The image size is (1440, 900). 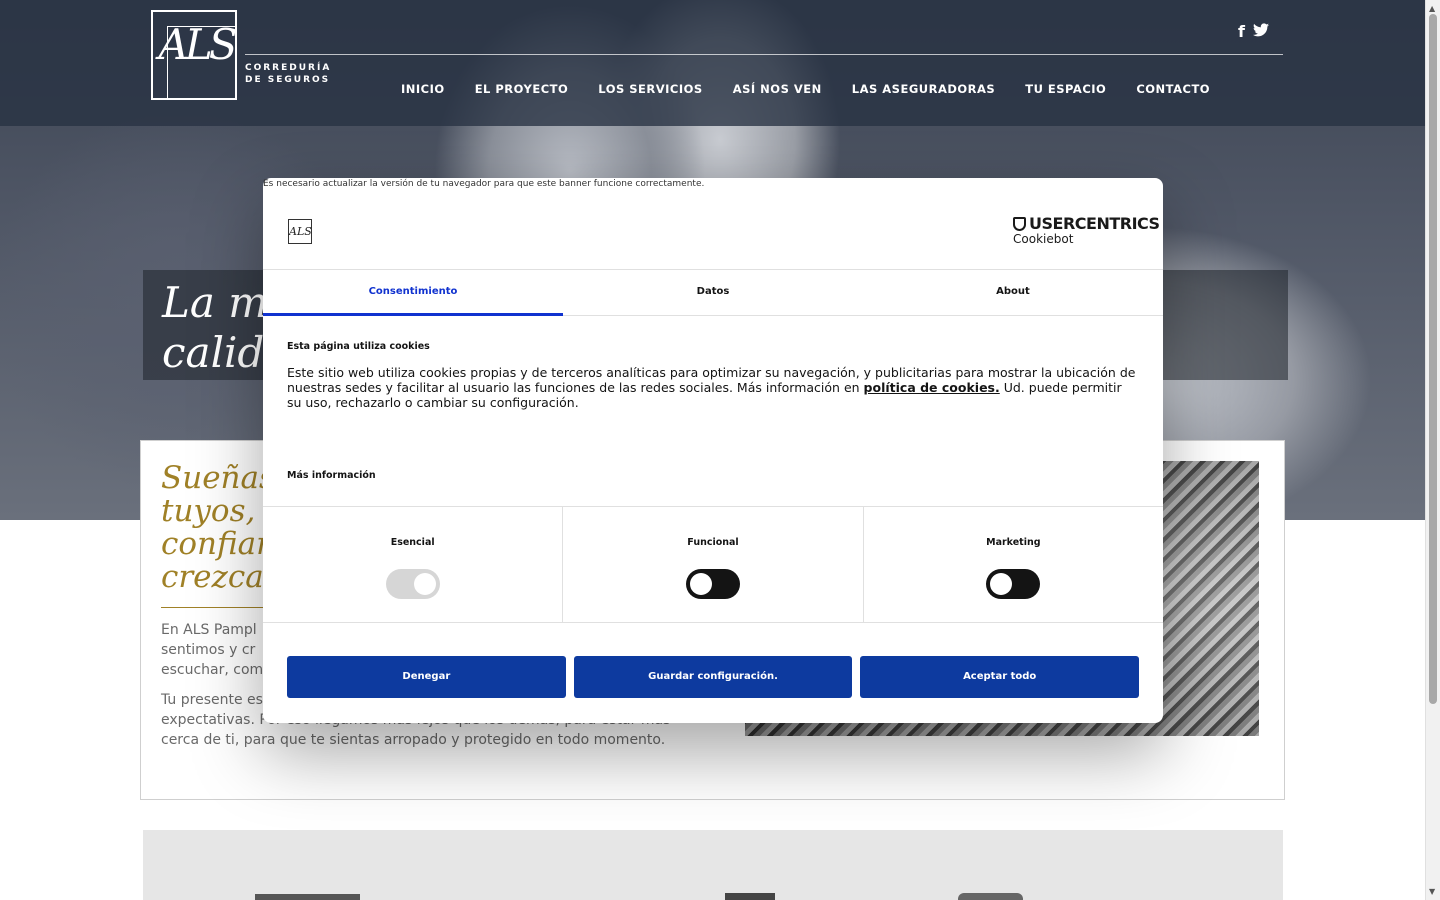 I want to click on provider-product: Cookiebot, so click(x=1043, y=239).